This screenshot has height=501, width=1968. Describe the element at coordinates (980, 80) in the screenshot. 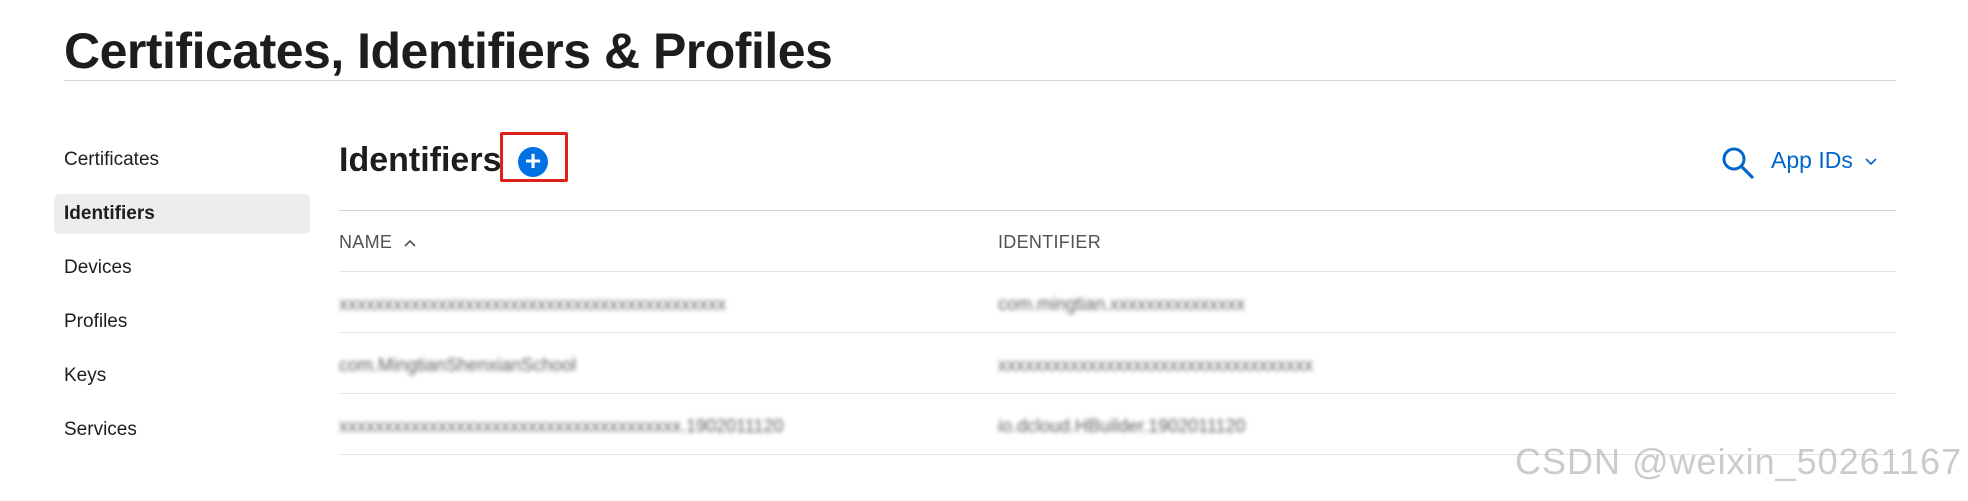

I see `title-divider` at that location.